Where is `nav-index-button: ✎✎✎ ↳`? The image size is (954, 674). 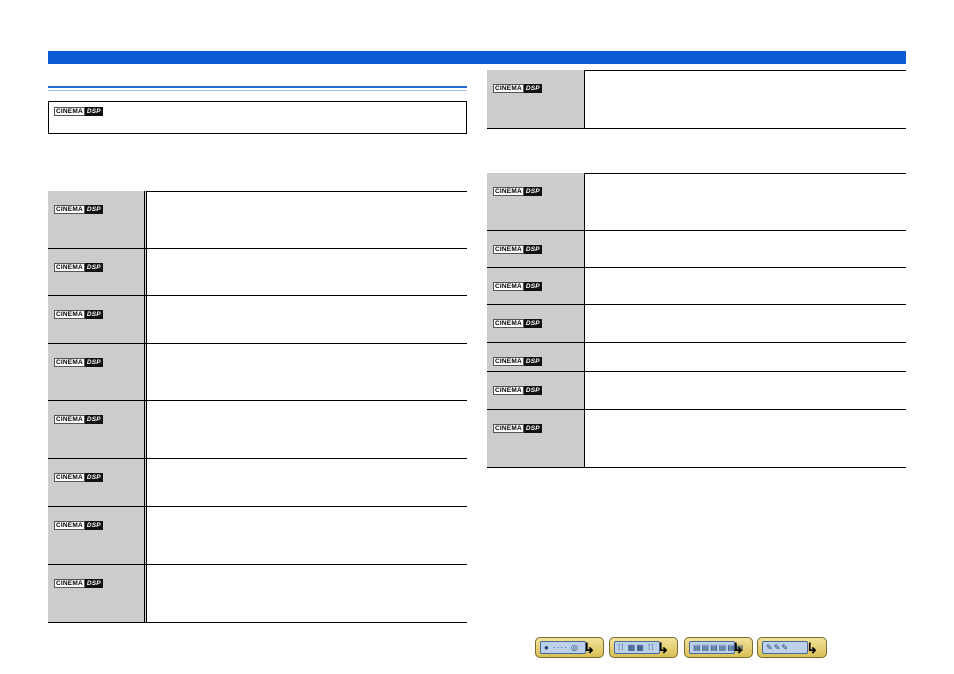 nav-index-button: ✎✎✎ ↳ is located at coordinates (792, 647).